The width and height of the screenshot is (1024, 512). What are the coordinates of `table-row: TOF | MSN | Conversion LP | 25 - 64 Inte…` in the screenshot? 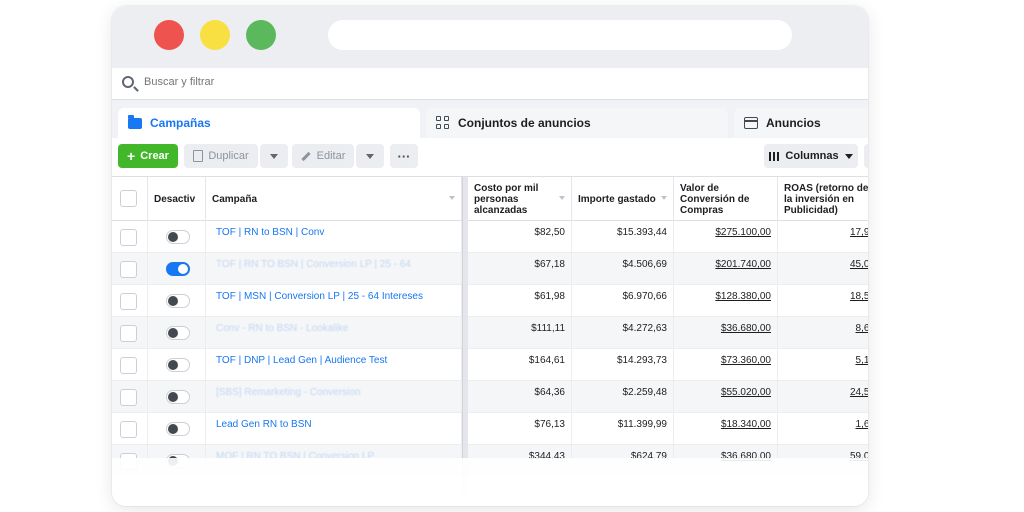 It's located at (490, 301).